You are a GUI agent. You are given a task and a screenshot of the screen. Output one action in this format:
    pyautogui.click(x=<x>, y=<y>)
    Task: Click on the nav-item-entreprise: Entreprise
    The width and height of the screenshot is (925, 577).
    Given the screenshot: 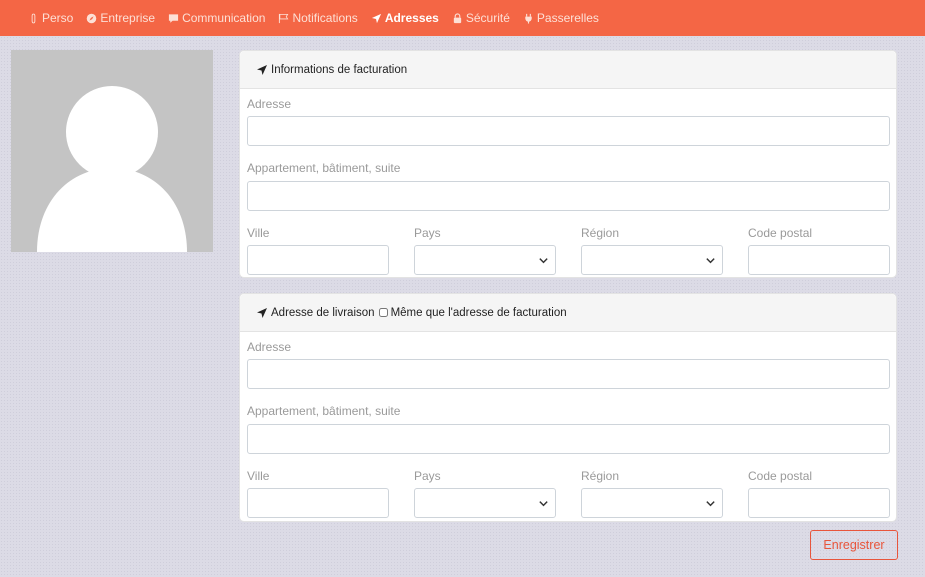 What is the action you would take?
    pyautogui.click(x=120, y=18)
    